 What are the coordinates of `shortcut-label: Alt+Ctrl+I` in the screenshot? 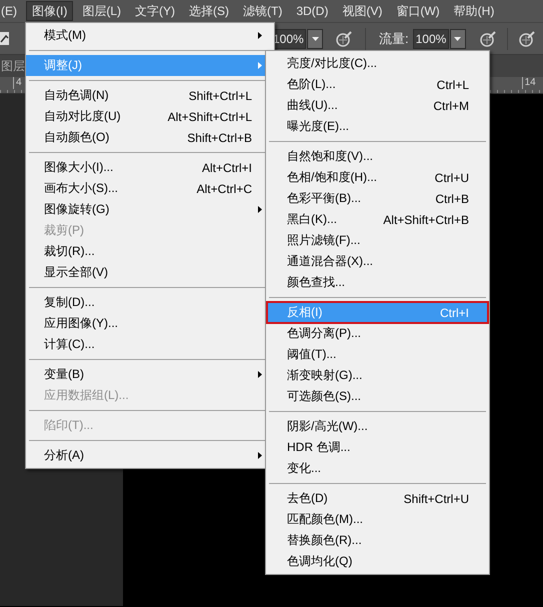 It's located at (227, 167).